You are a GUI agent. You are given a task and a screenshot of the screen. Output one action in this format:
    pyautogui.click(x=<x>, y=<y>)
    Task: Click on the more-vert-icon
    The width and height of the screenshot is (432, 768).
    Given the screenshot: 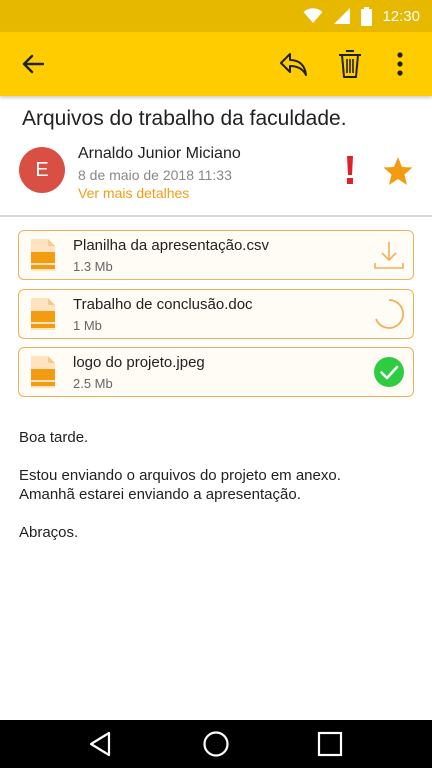 What is the action you would take?
    pyautogui.click(x=400, y=64)
    